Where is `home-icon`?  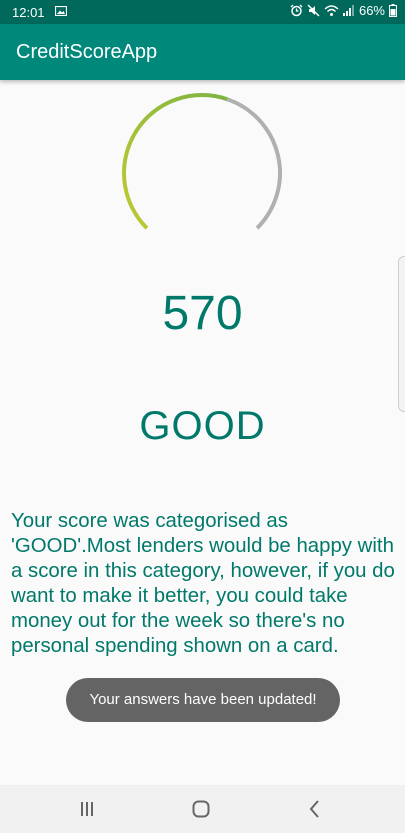
home-icon is located at coordinates (201, 809).